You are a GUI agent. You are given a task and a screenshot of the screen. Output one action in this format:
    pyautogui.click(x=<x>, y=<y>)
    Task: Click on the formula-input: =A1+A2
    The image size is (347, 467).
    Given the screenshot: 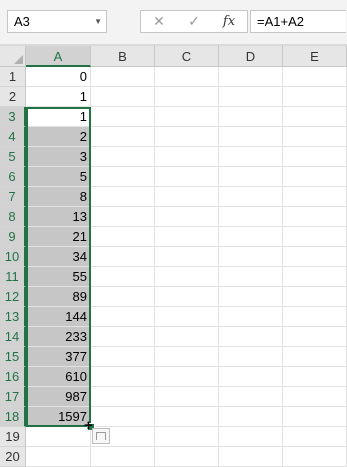 What is the action you would take?
    pyautogui.click(x=298, y=21)
    